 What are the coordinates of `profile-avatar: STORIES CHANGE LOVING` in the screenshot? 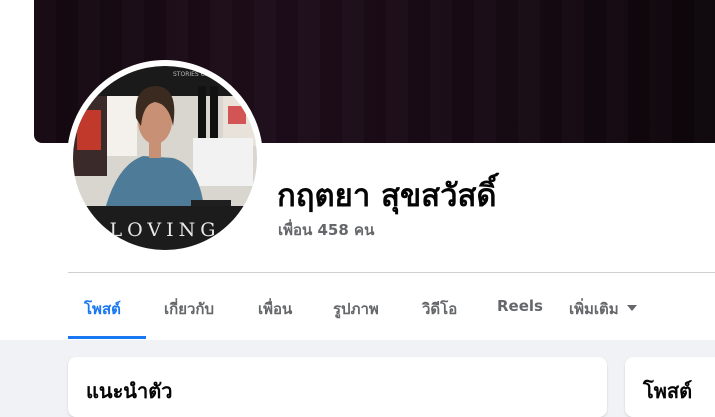 It's located at (165, 158).